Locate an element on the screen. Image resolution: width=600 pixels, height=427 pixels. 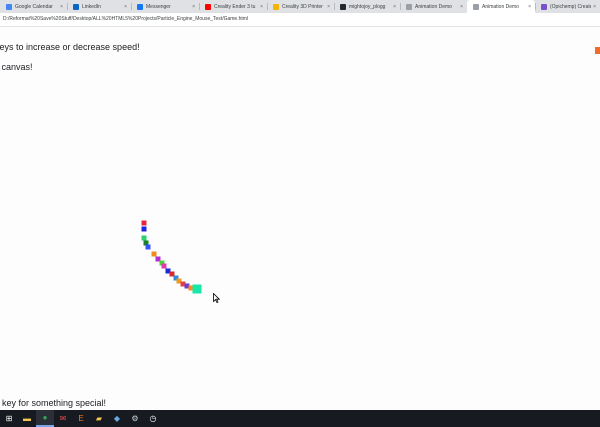
explorer-icon: ▬ is located at coordinates (27, 418).